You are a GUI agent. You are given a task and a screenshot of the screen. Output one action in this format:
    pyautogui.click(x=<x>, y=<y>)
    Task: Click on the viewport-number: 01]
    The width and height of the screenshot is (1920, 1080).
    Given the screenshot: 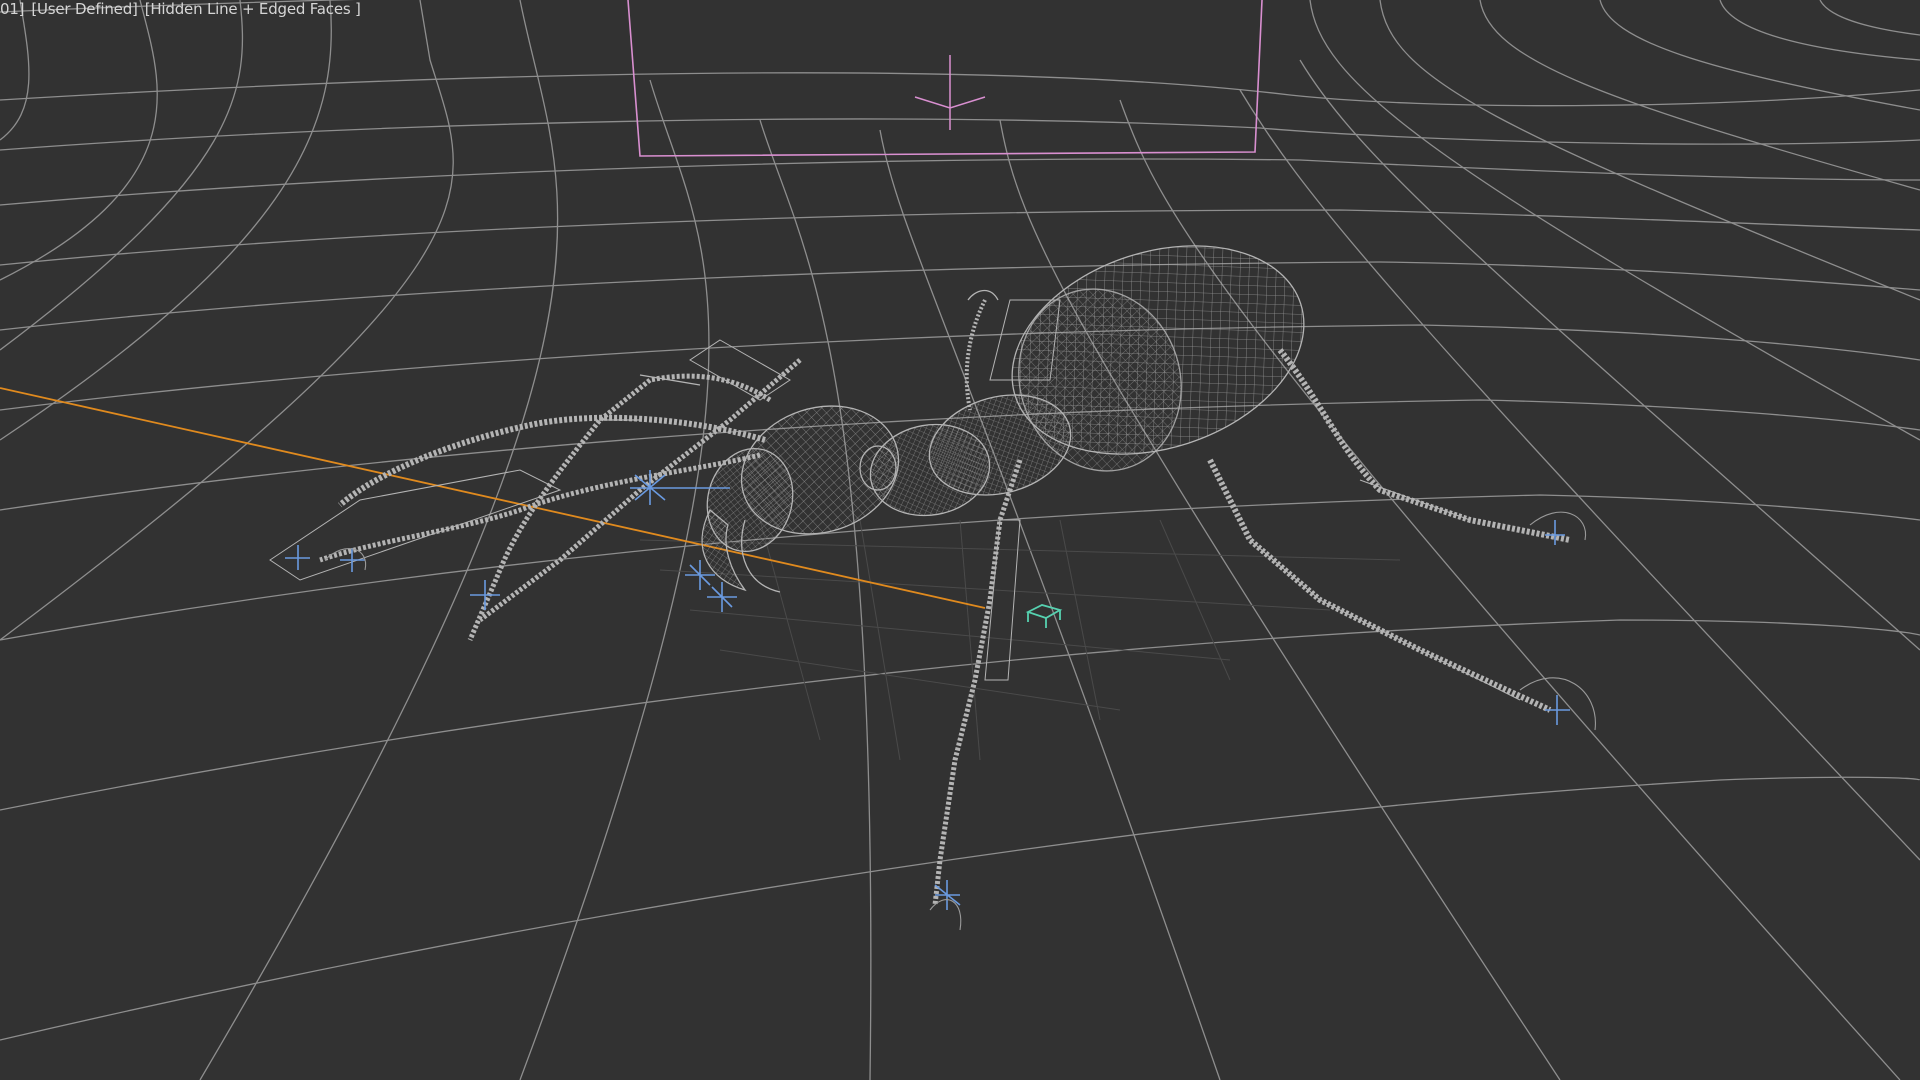 What is the action you would take?
    pyautogui.click(x=12, y=10)
    